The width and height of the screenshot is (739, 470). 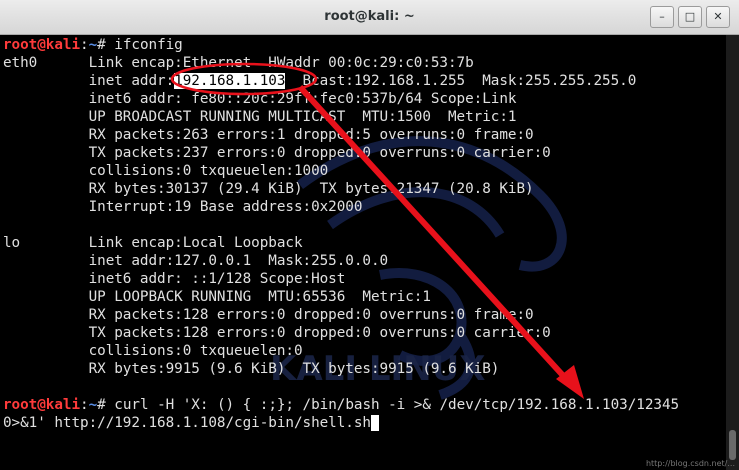 I want to click on output-line: inet6 addr: ::1/128 Scope:Host, so click(x=174, y=279).